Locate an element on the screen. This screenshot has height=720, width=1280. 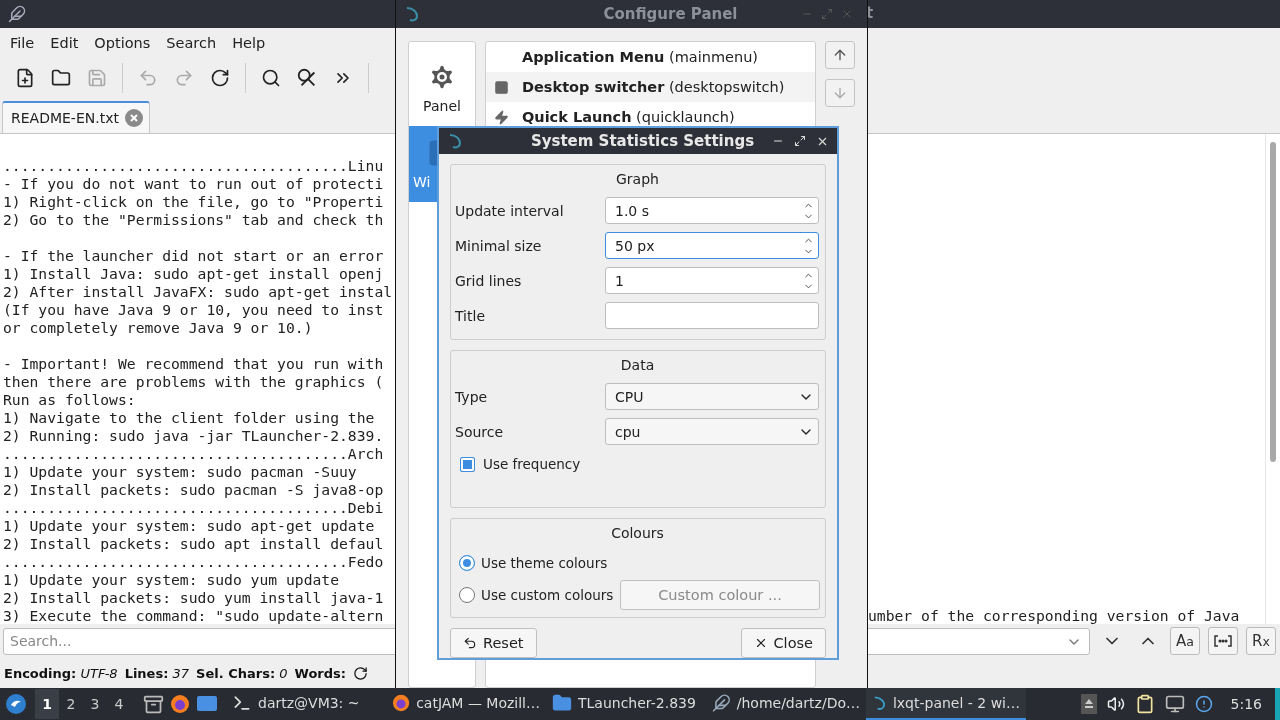
text-line: 2) Go to the "Permissions" tab and check th is located at coordinates (193, 220).